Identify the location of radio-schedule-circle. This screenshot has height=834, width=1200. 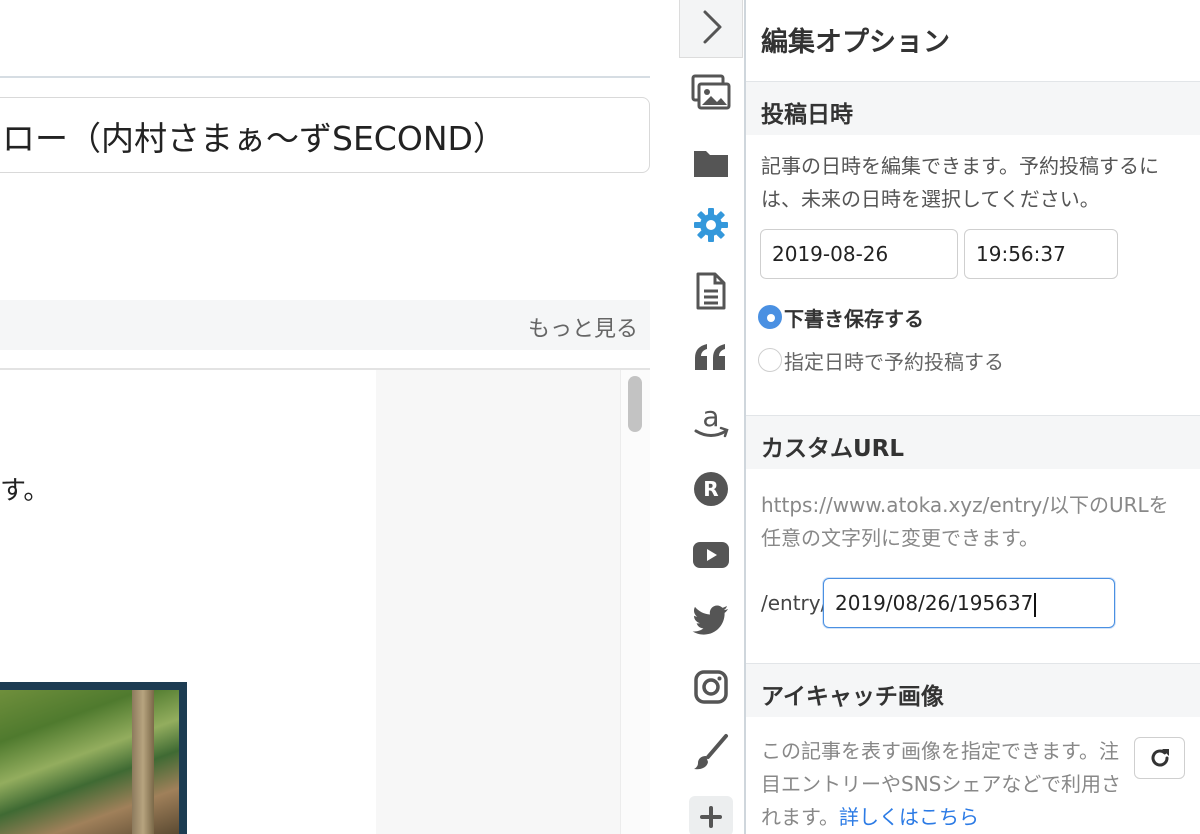
(770, 360).